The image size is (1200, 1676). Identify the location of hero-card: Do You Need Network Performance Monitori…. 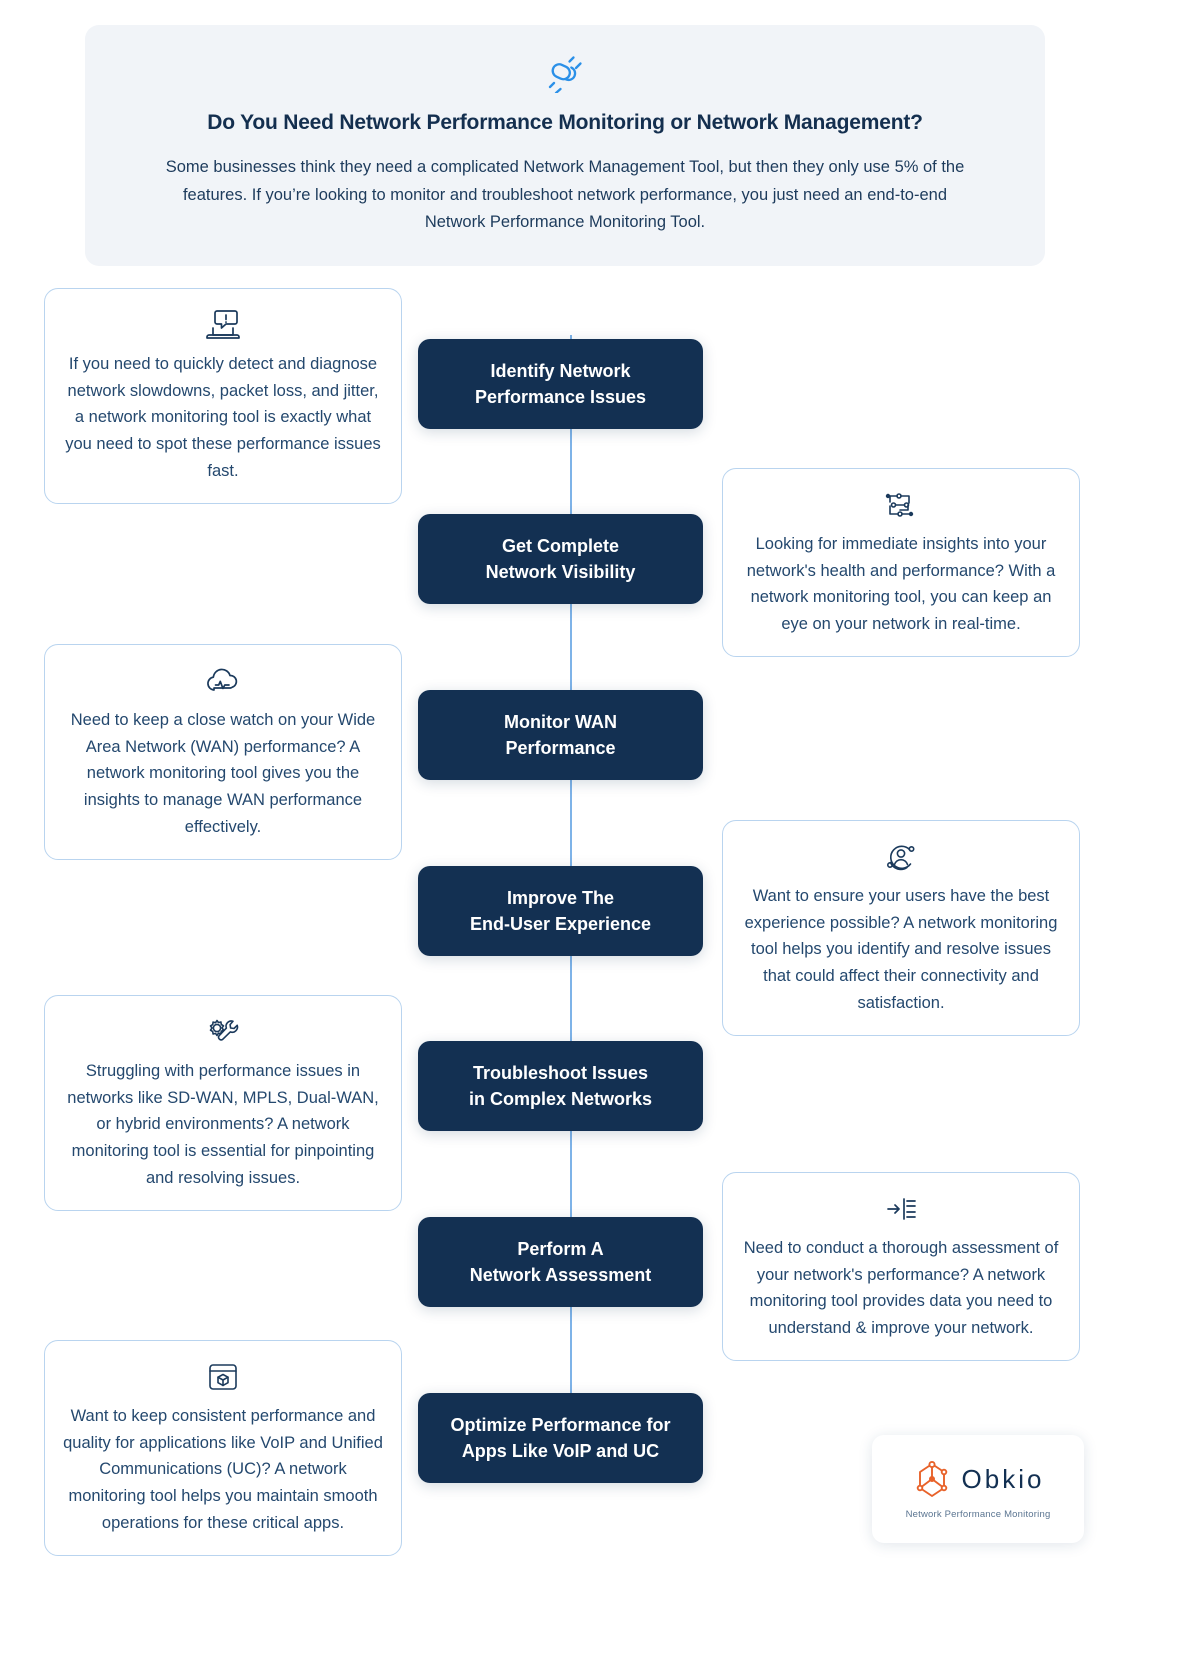
(565, 145).